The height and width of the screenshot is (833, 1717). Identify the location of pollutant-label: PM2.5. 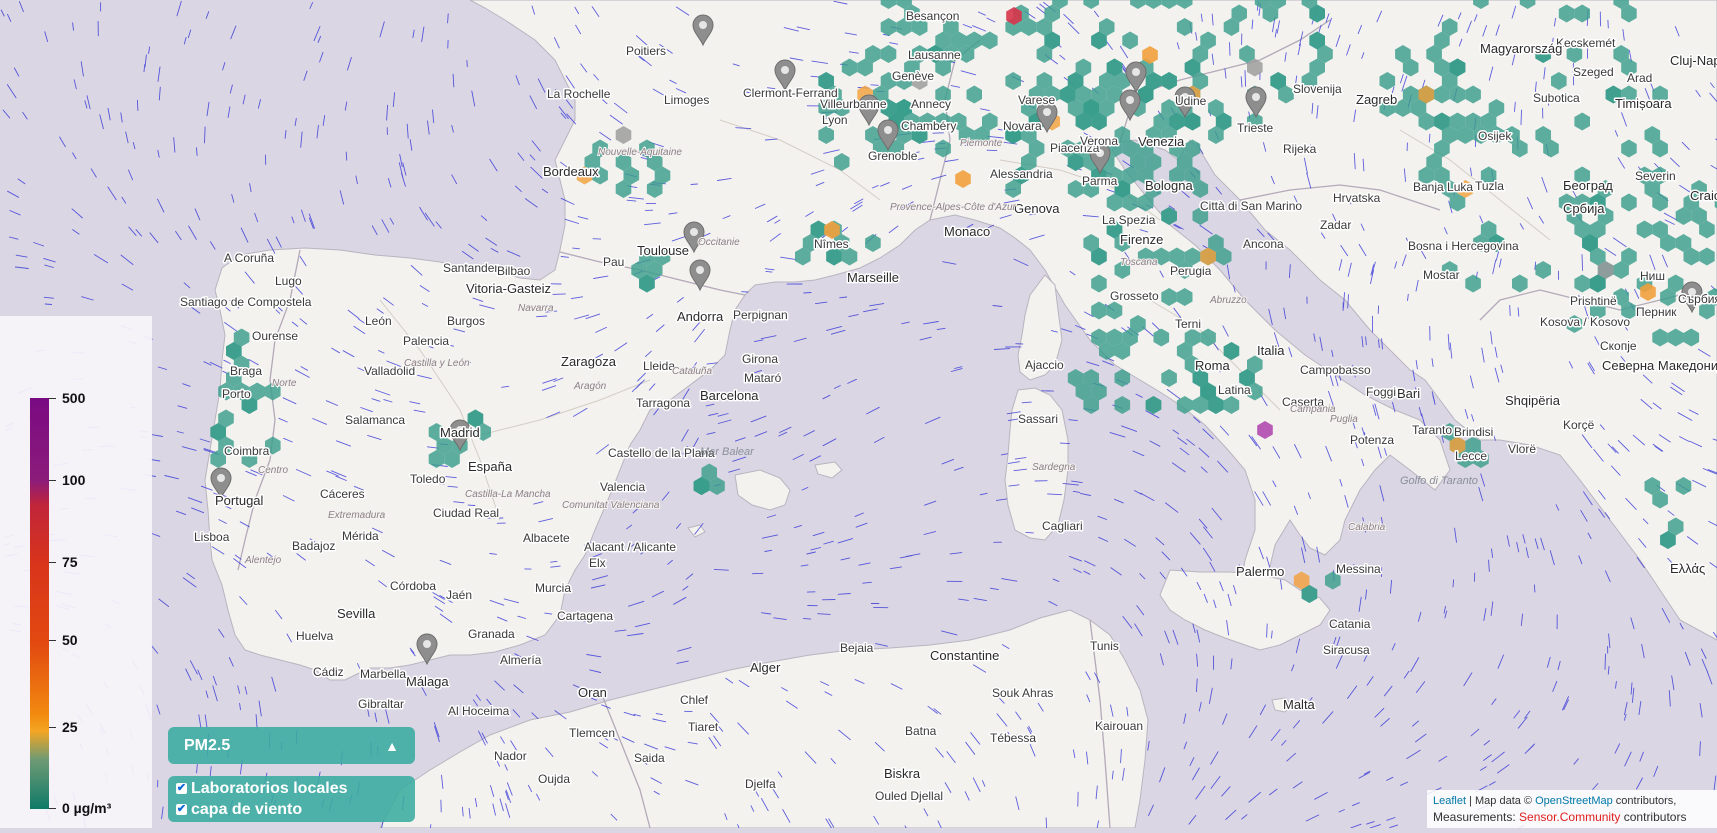
(207, 746).